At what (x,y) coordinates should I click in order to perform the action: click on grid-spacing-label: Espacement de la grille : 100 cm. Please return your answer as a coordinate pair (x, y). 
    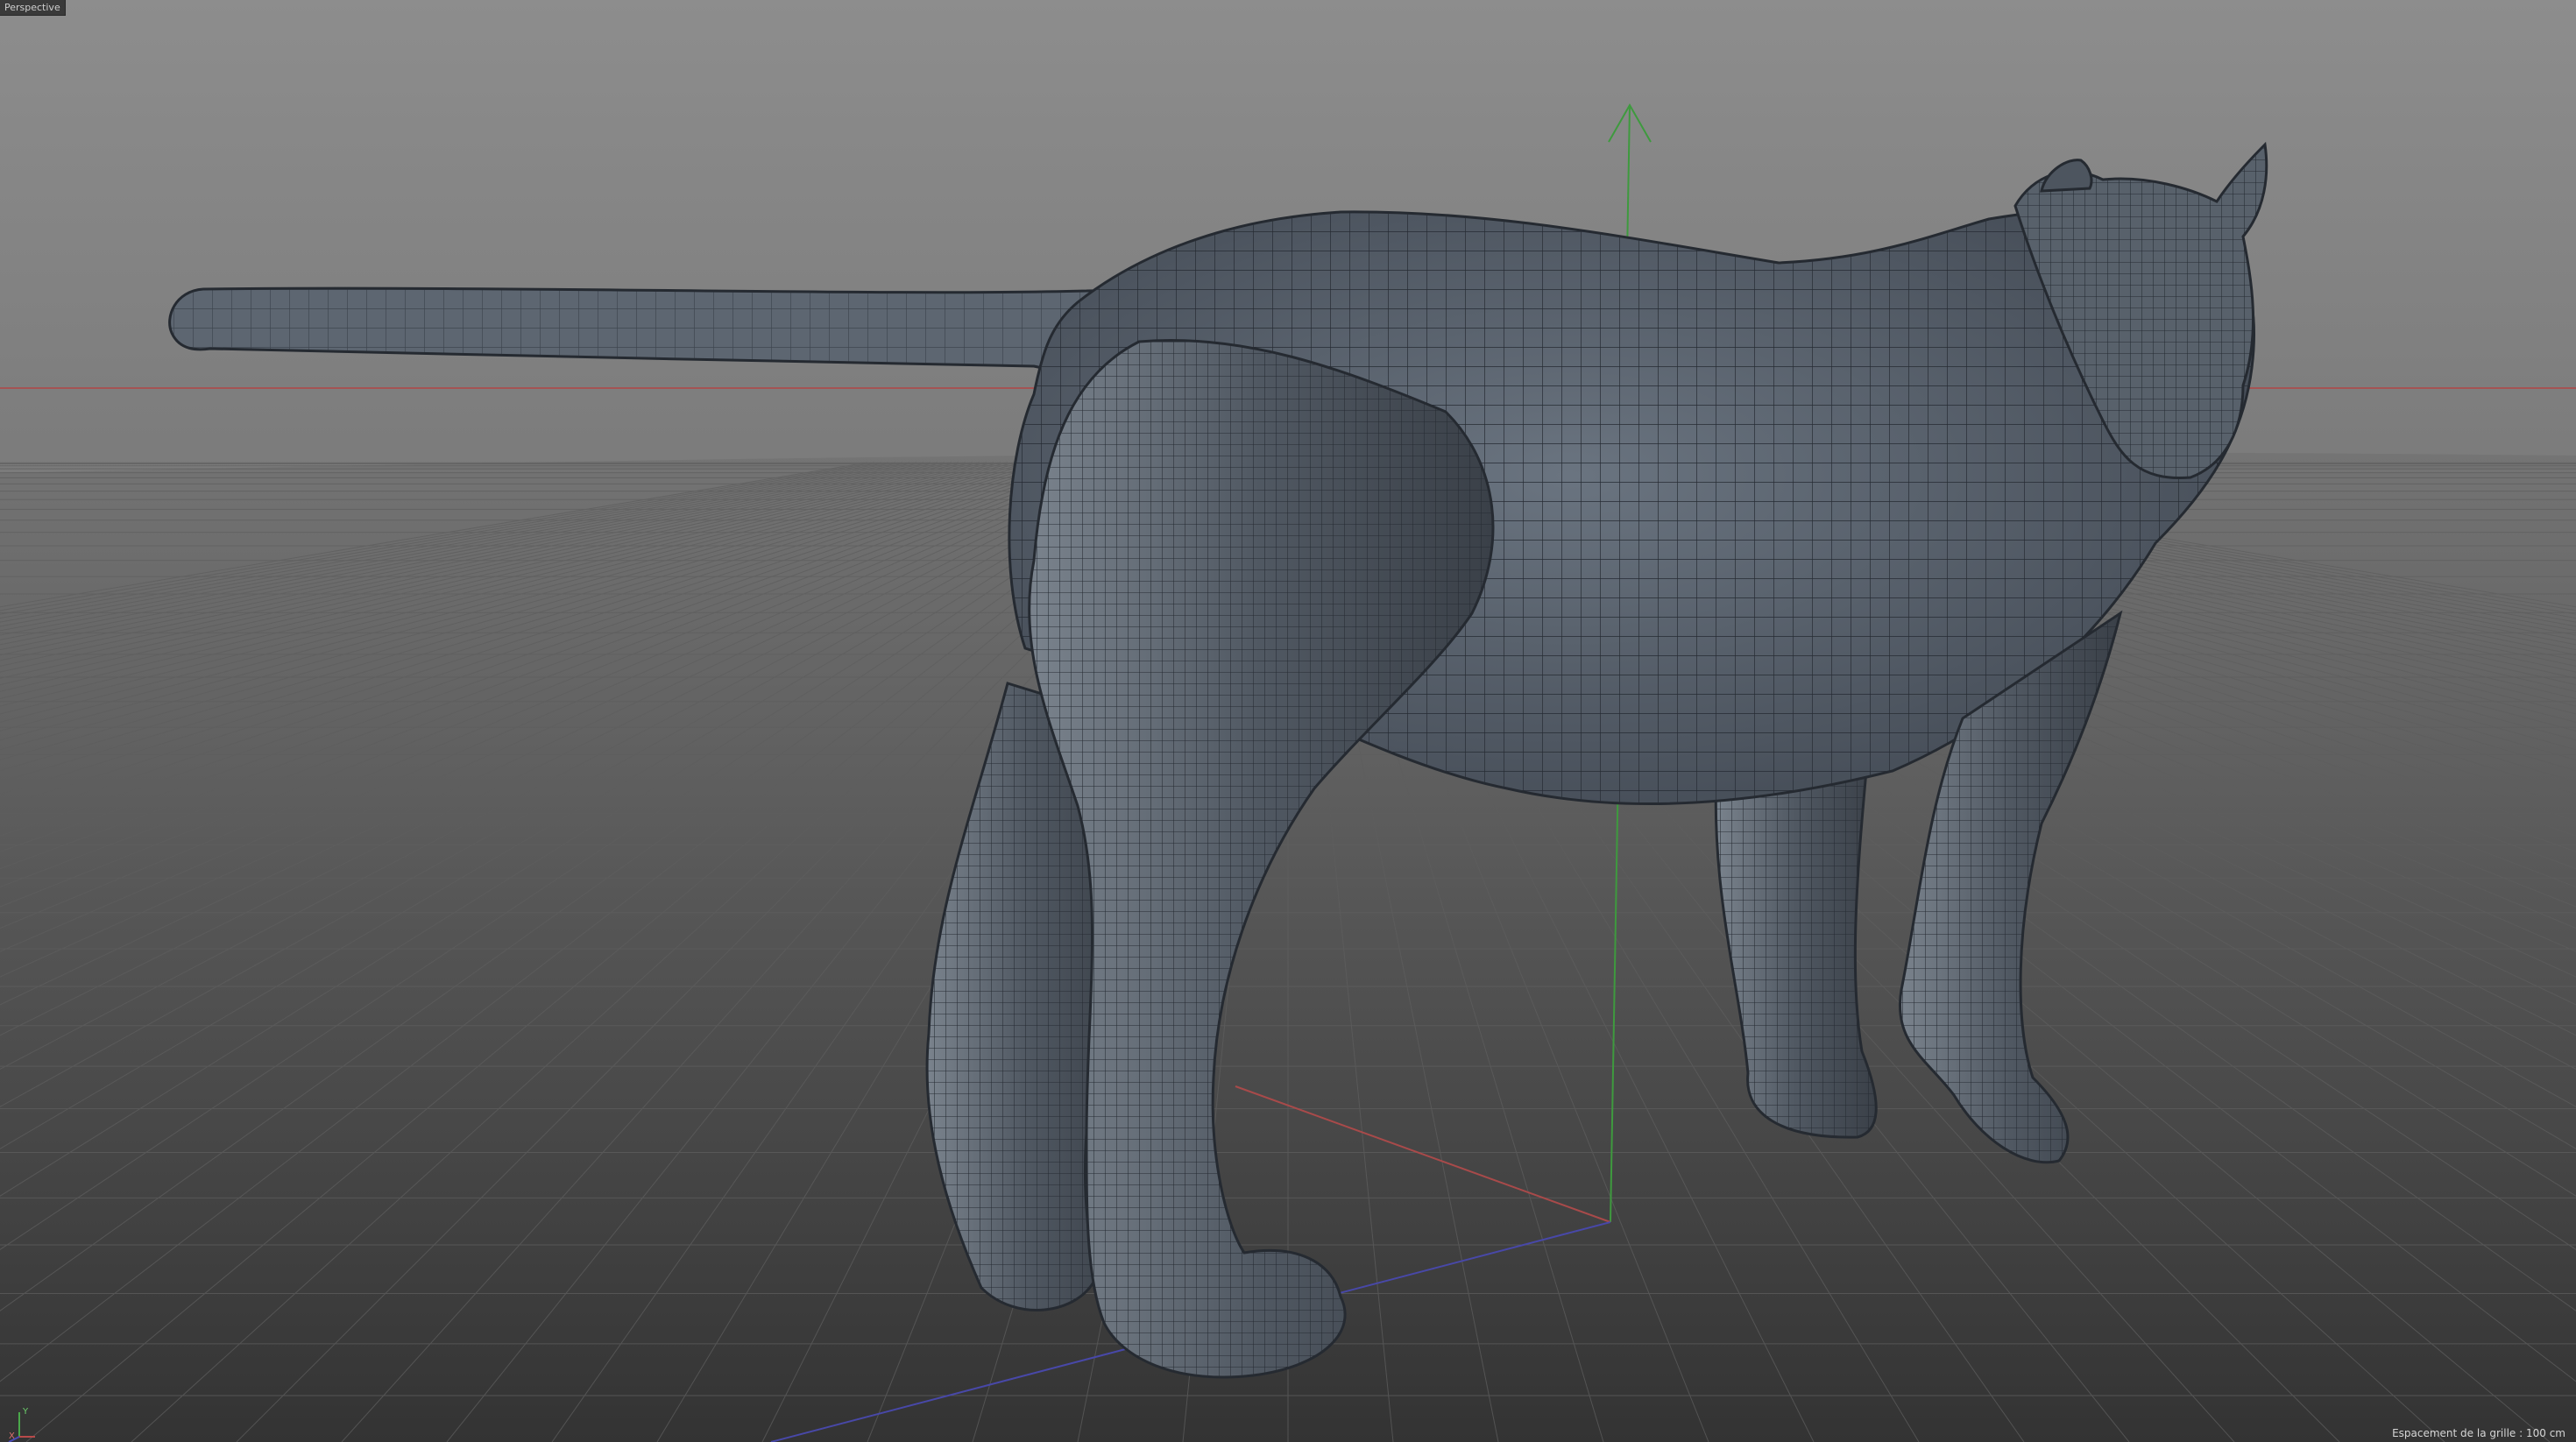
    Looking at the image, I should click on (2478, 1433).